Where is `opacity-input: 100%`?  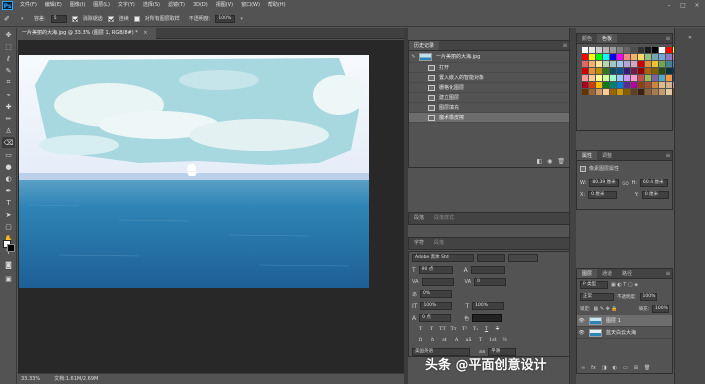
opacity-input: 100% is located at coordinates (225, 18).